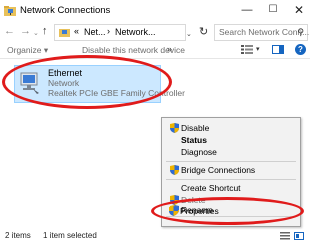 The image size is (320, 241). What do you see at coordinates (18, 235) in the screenshot?
I see `item-count: 2 items` at bounding box center [18, 235].